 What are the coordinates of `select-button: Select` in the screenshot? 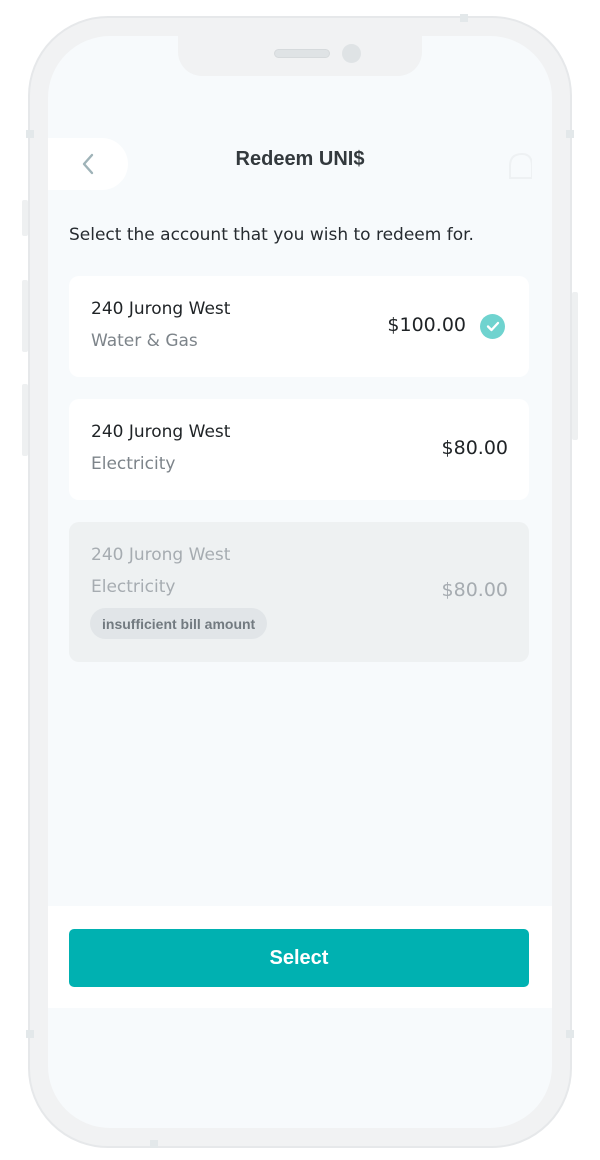 It's located at (299, 958).